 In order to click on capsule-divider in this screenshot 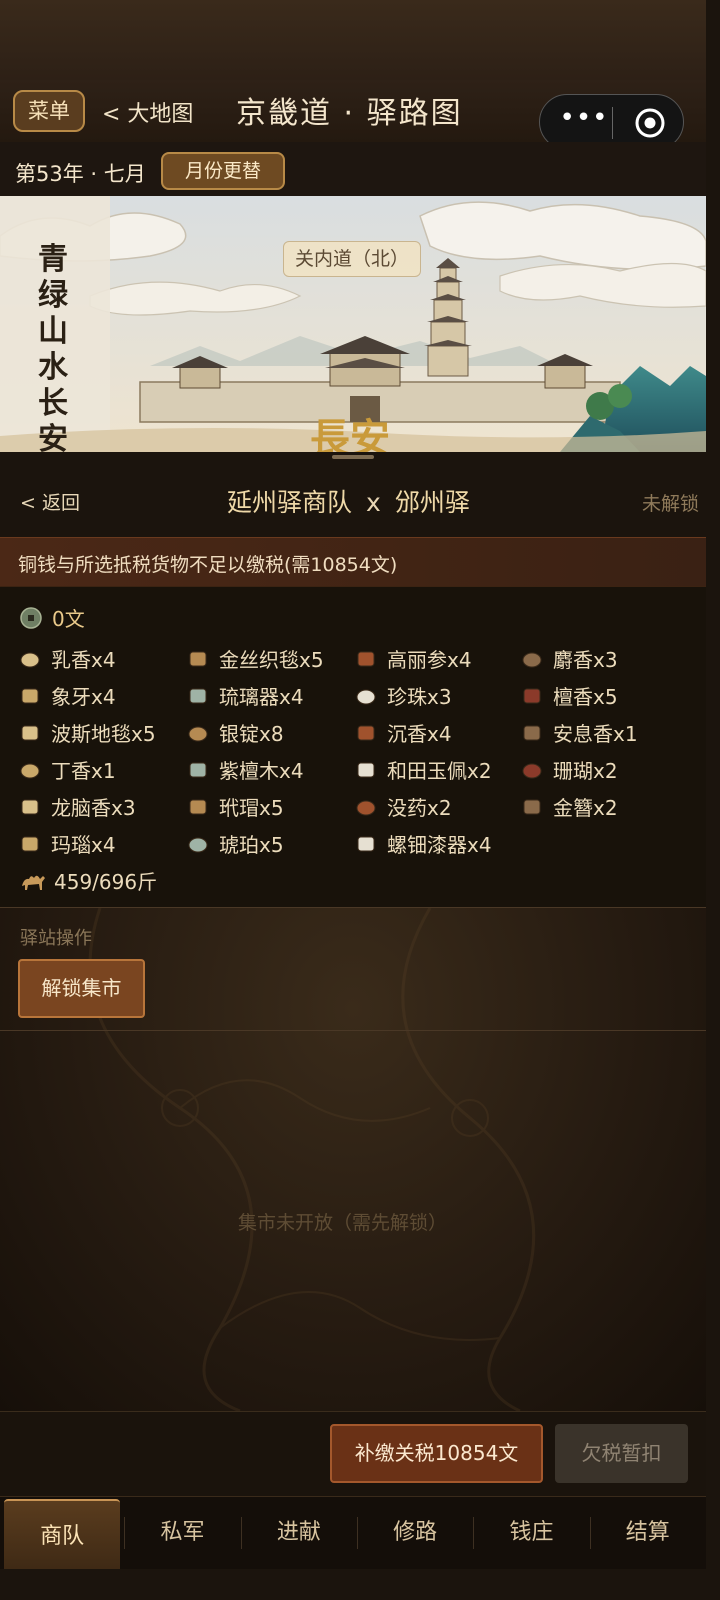, I will do `click(612, 123)`.